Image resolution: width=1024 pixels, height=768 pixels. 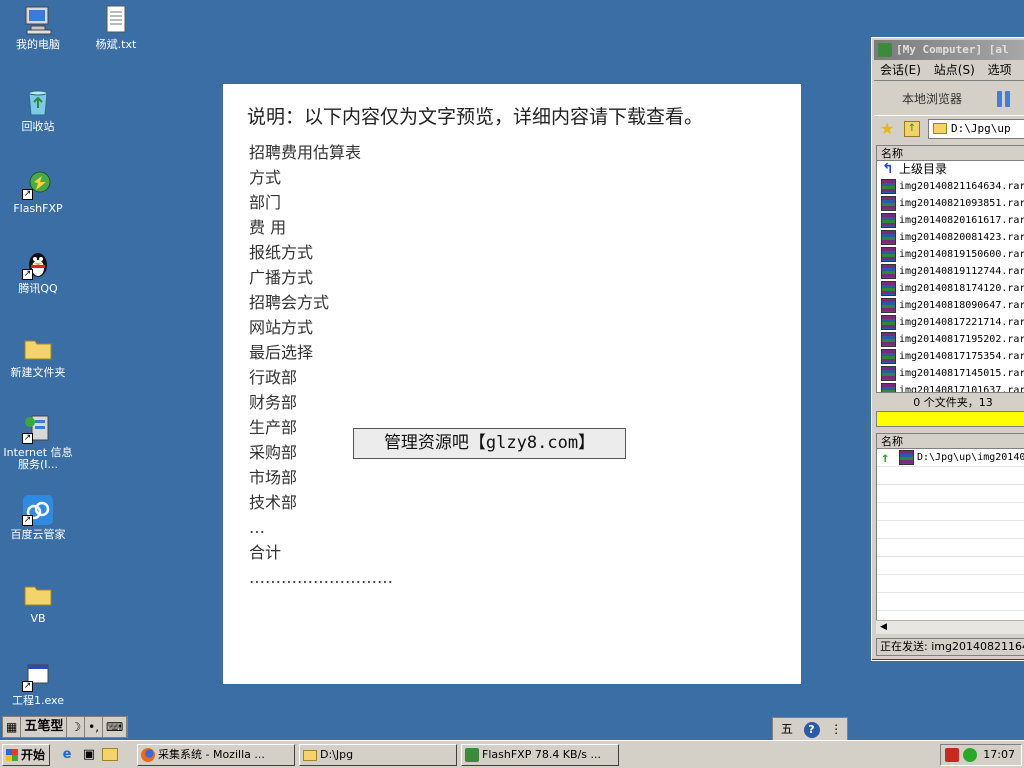 What do you see at coordinates (950, 373) in the screenshot?
I see `file-row: img20140817145015.rar` at bounding box center [950, 373].